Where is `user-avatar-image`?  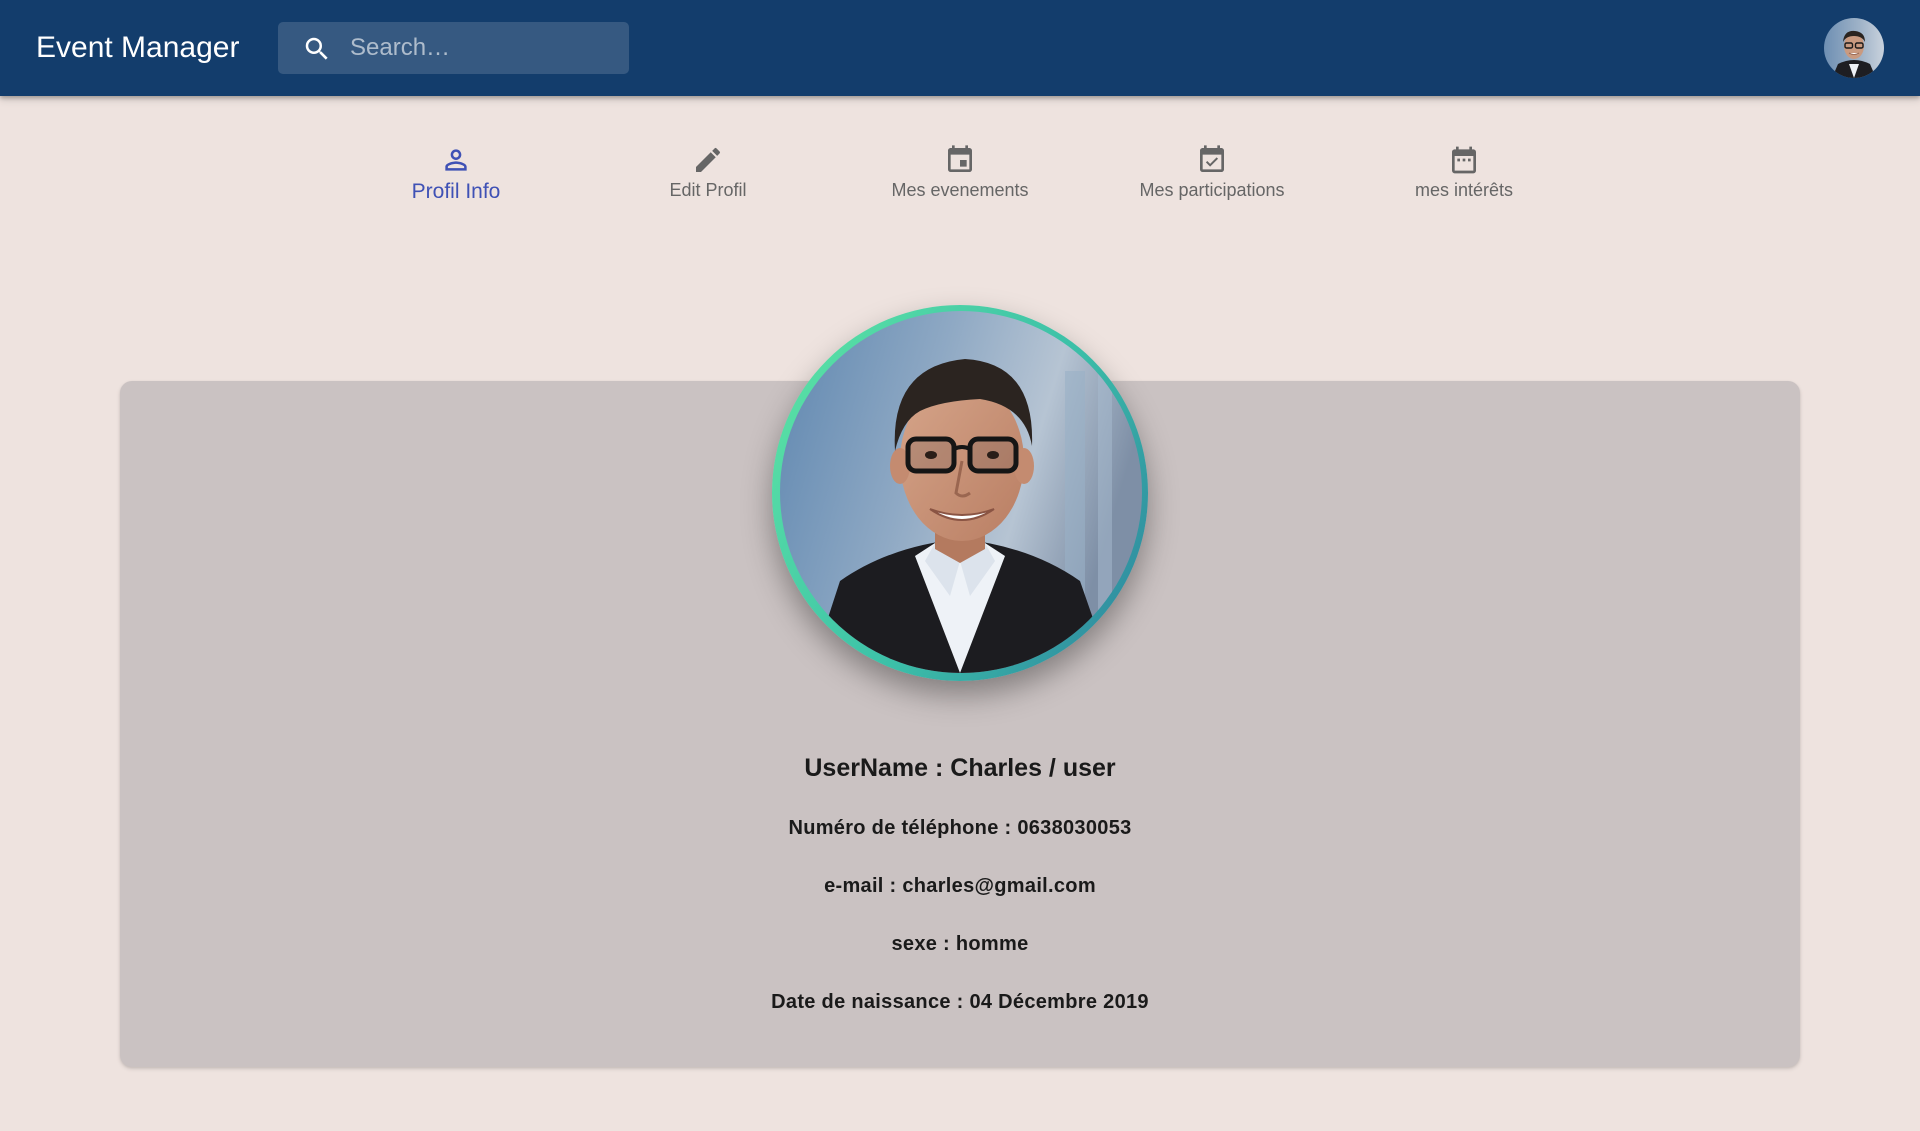
user-avatar-image is located at coordinates (1854, 48).